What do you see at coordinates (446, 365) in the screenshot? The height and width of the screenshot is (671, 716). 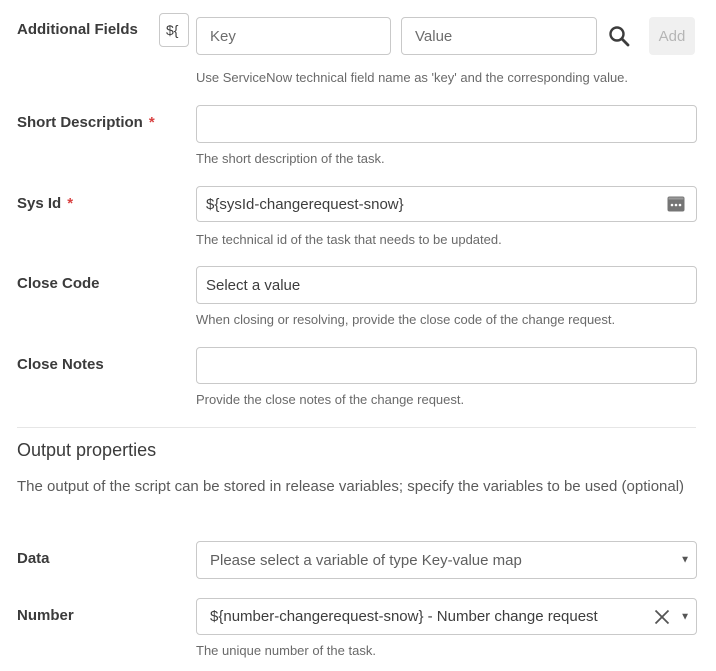 I see `close-notes-input` at bounding box center [446, 365].